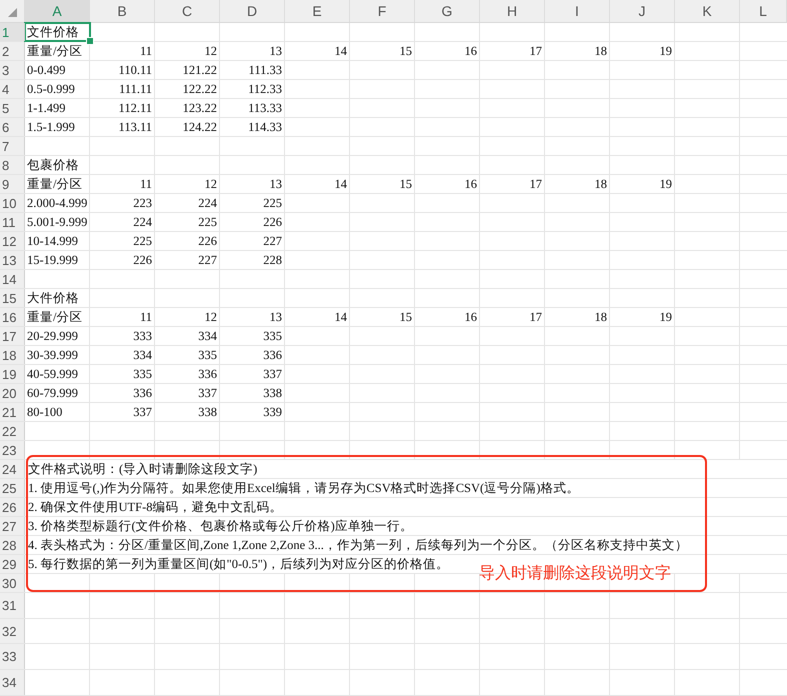 The width and height of the screenshot is (787, 696). What do you see at coordinates (57, 241) in the screenshot?
I see `table-cell: 10-14.999` at bounding box center [57, 241].